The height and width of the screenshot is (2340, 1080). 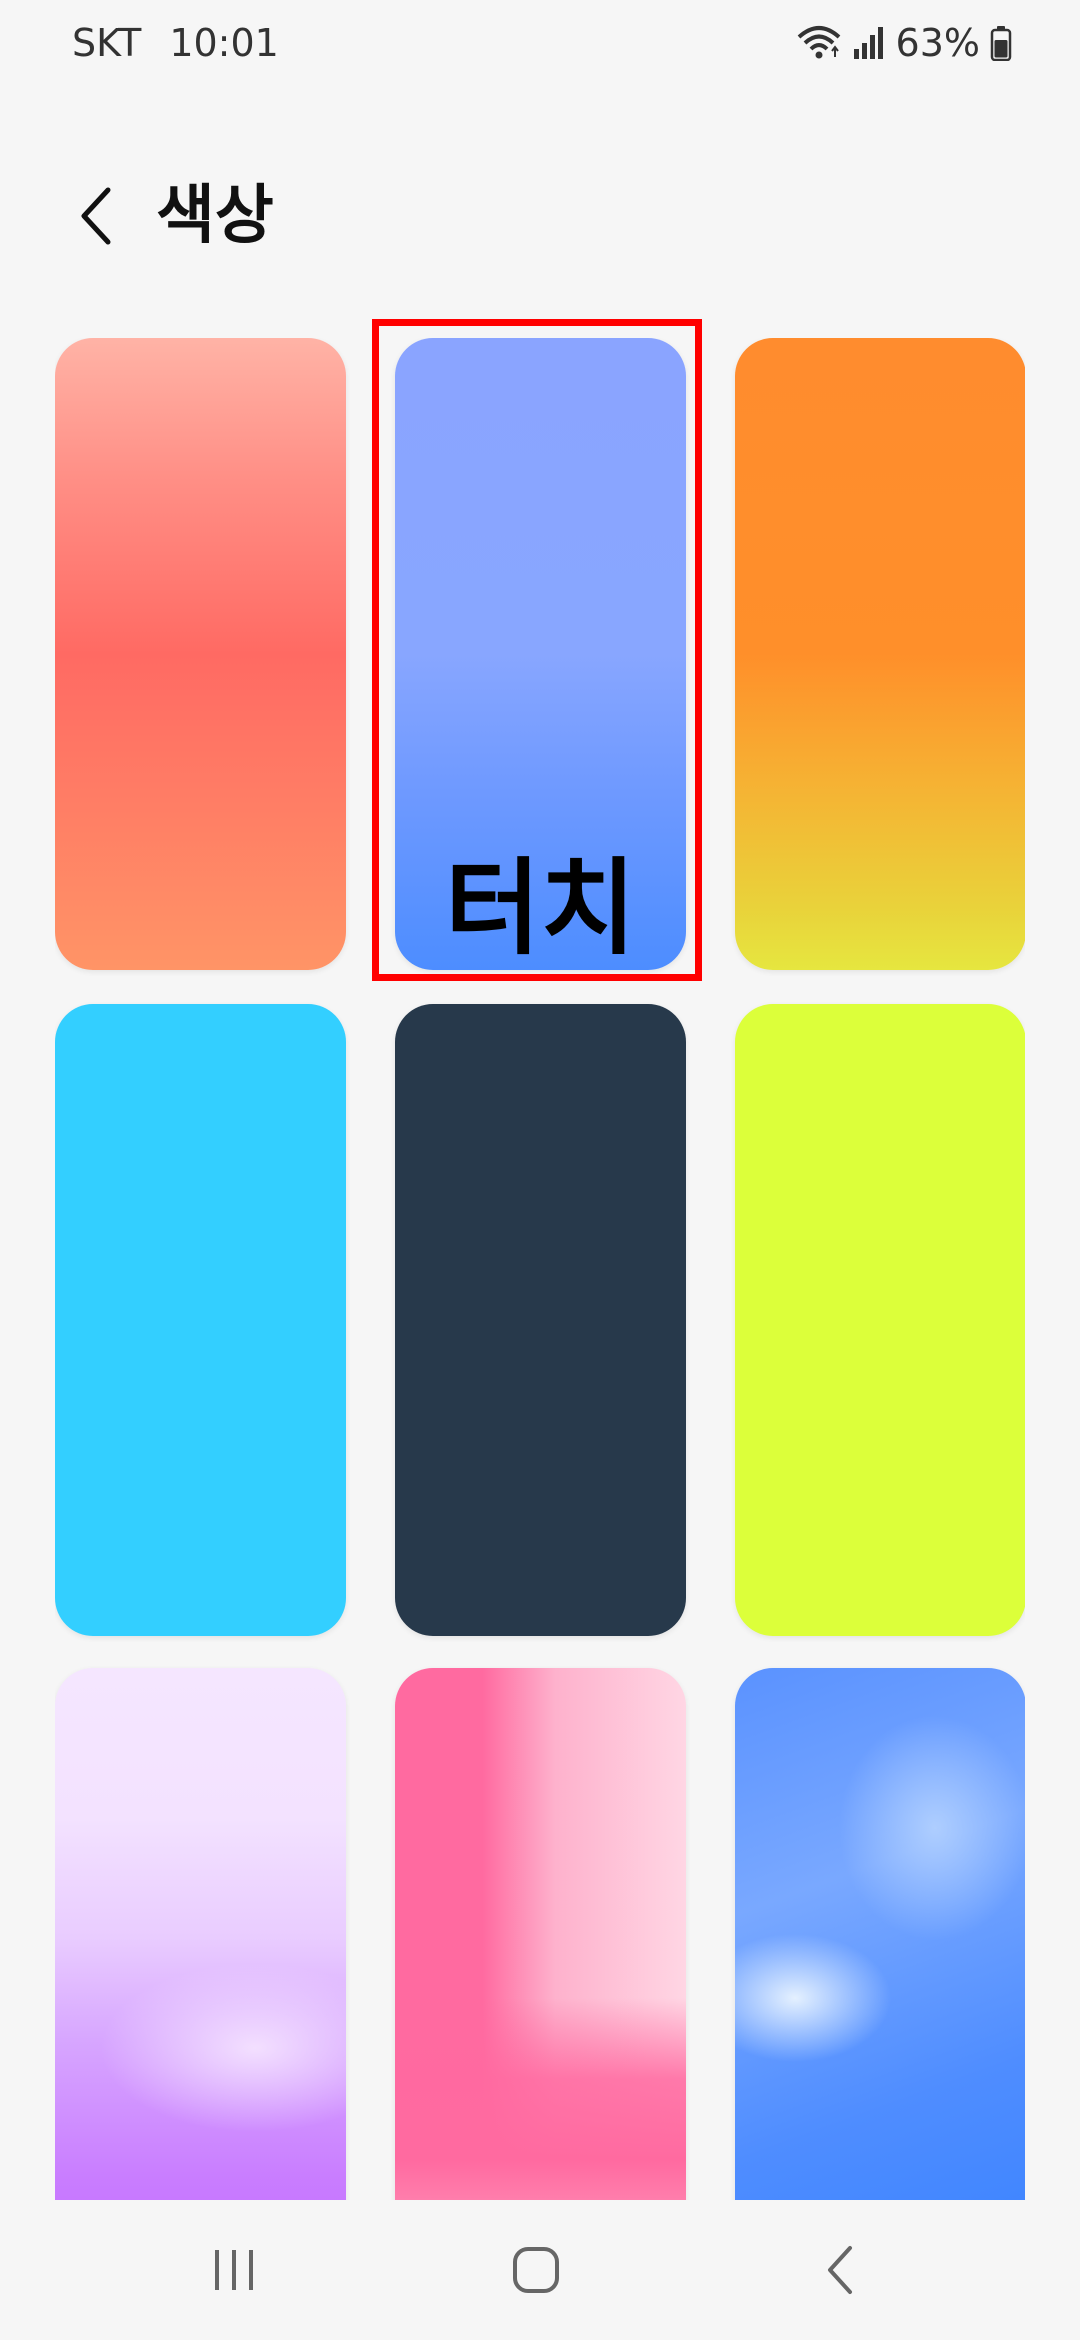 What do you see at coordinates (200, 654) in the screenshot?
I see `swatch-coral-gradient` at bounding box center [200, 654].